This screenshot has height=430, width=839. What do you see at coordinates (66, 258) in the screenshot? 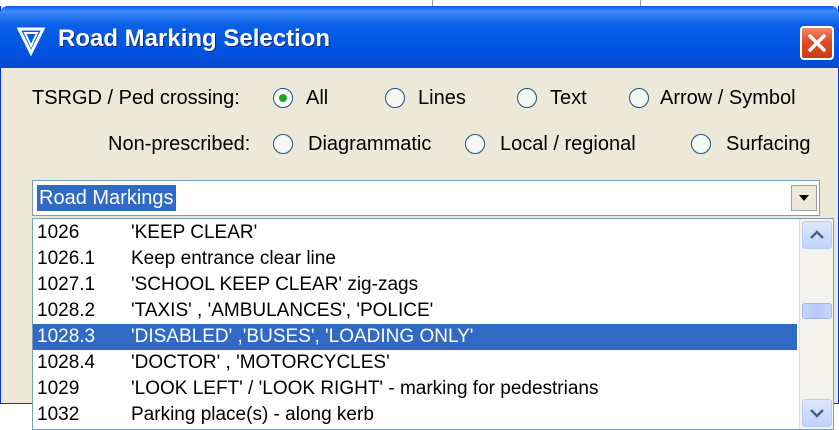
I see `list-item-code: 1026.1` at bounding box center [66, 258].